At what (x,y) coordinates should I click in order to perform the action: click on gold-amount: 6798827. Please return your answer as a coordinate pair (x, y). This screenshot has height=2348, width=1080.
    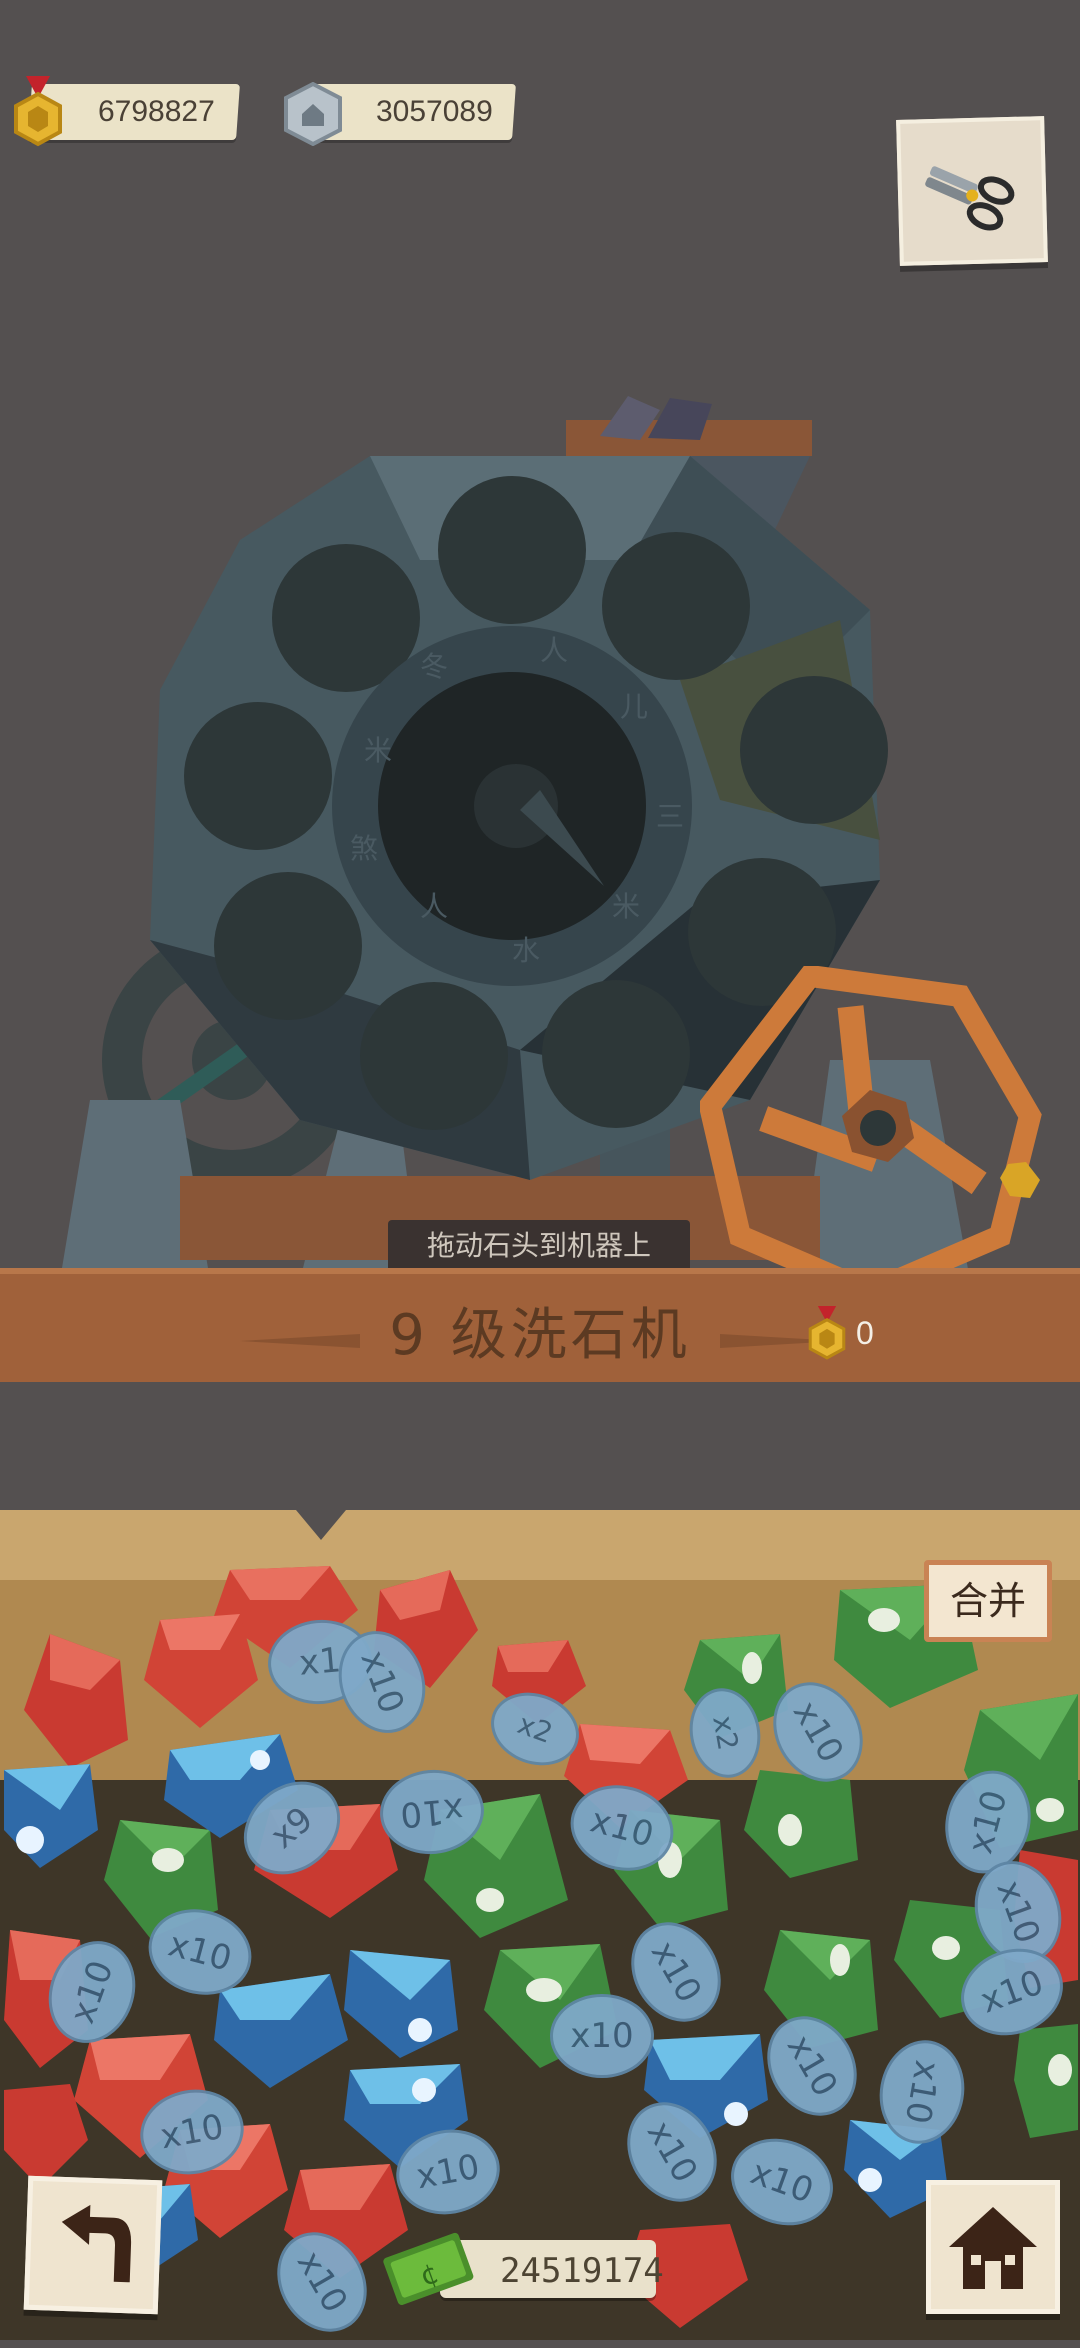
    Looking at the image, I should click on (156, 111).